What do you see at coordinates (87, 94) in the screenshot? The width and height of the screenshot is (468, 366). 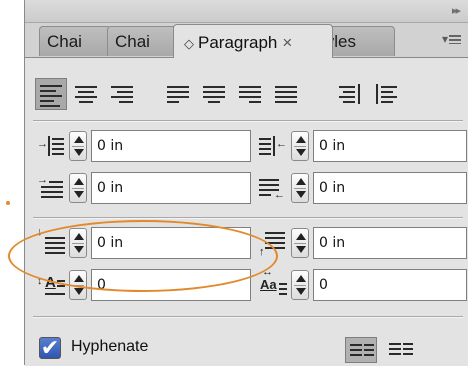 I see `align-center-button` at bounding box center [87, 94].